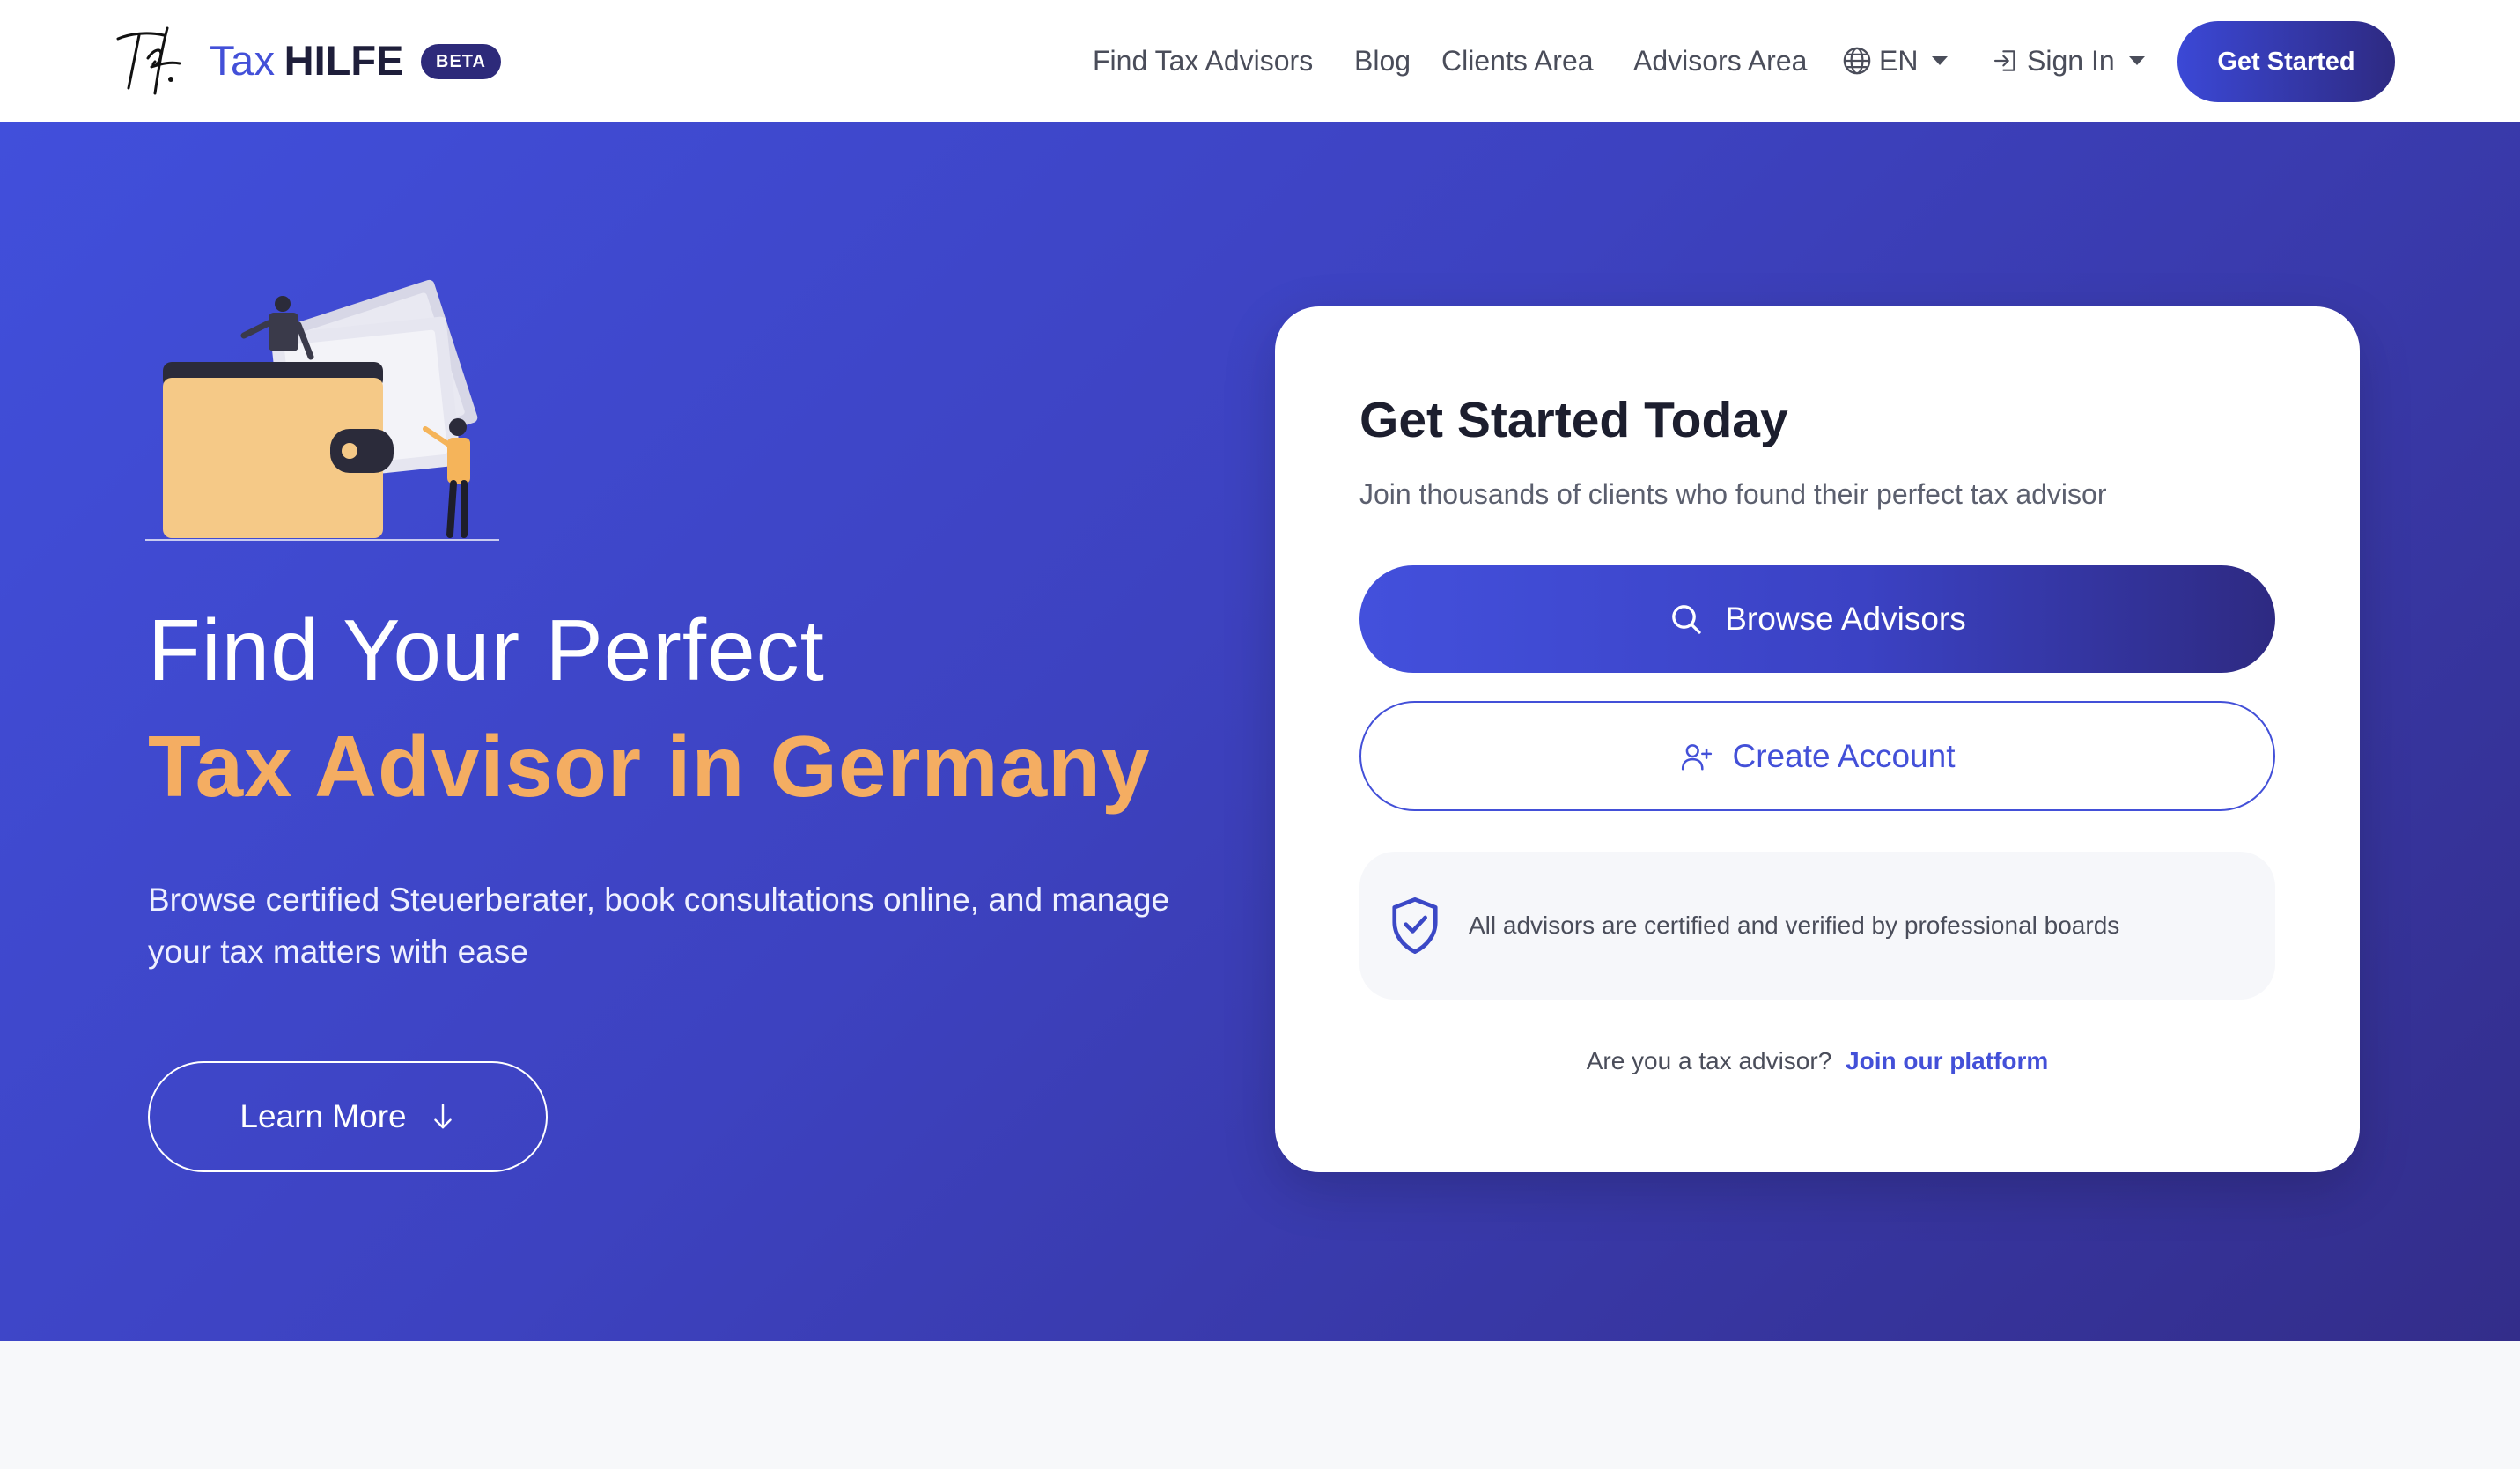 The height and width of the screenshot is (1469, 2520). Describe the element at coordinates (1517, 61) in the screenshot. I see `nav-clients-area: Clients Area` at that location.